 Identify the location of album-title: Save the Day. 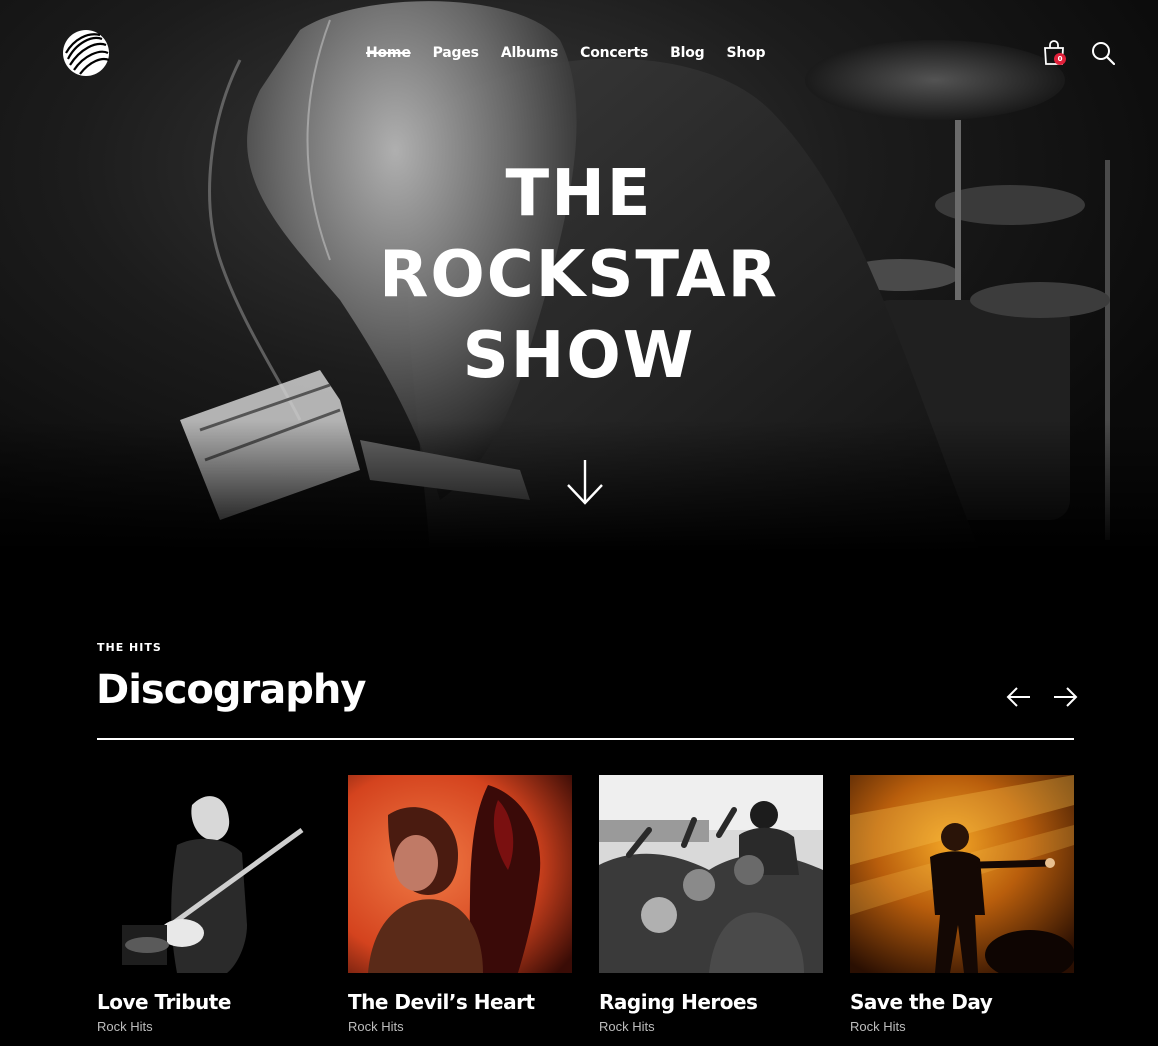
(962, 1002).